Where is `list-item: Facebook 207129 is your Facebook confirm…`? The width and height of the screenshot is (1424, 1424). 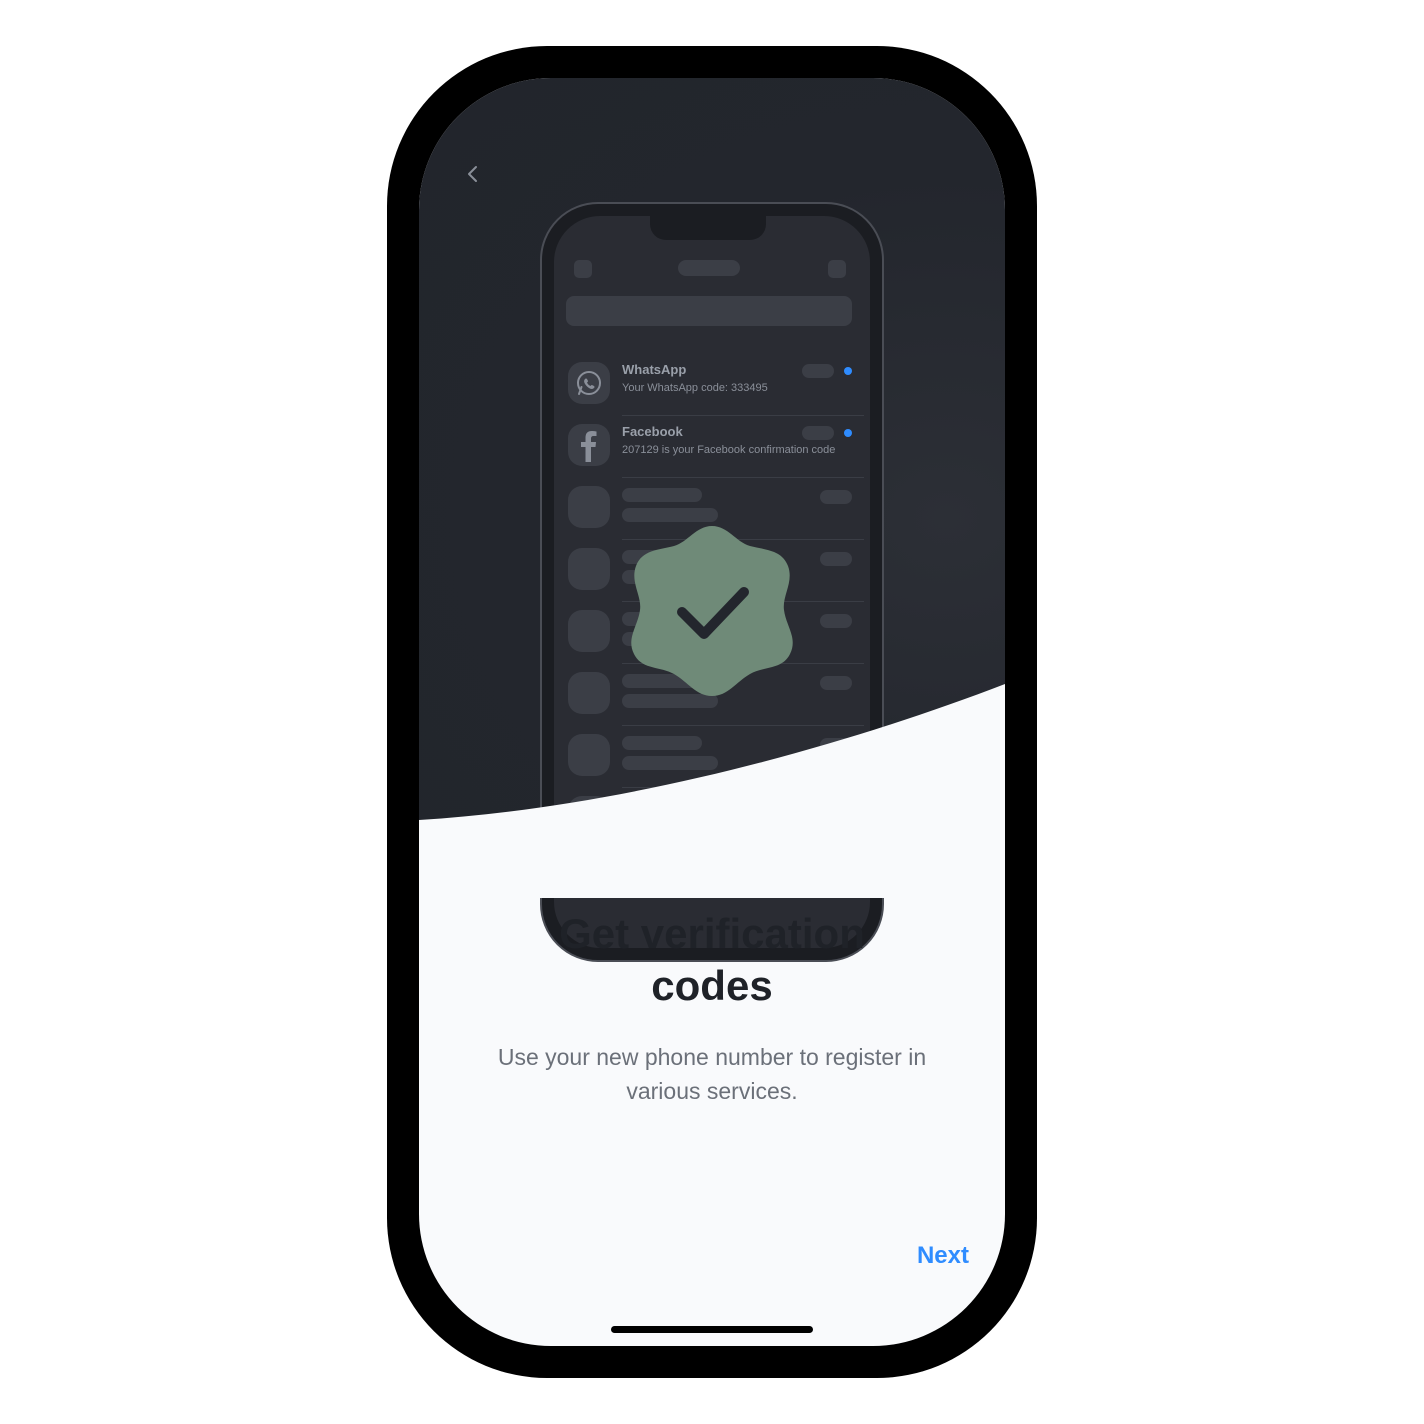
list-item: Facebook 207129 is your Facebook confirm… is located at coordinates (716, 447).